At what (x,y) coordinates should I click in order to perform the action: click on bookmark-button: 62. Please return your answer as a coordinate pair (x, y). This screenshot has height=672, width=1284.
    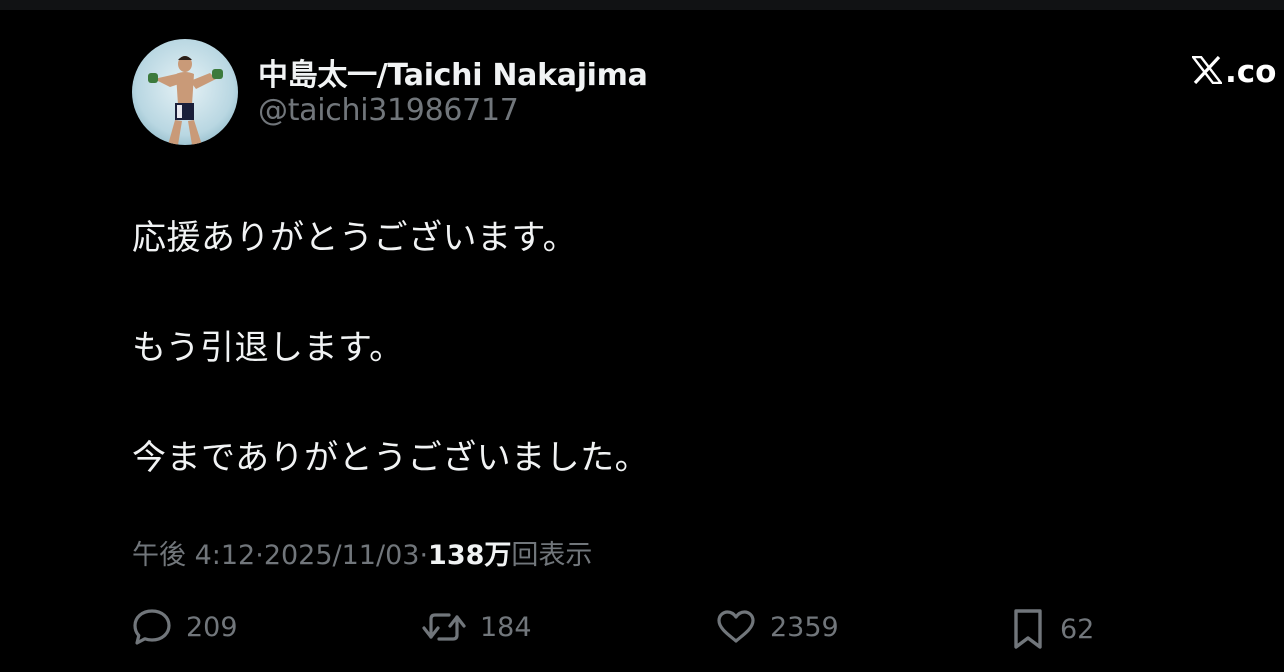
    Looking at the image, I should click on (1052, 629).